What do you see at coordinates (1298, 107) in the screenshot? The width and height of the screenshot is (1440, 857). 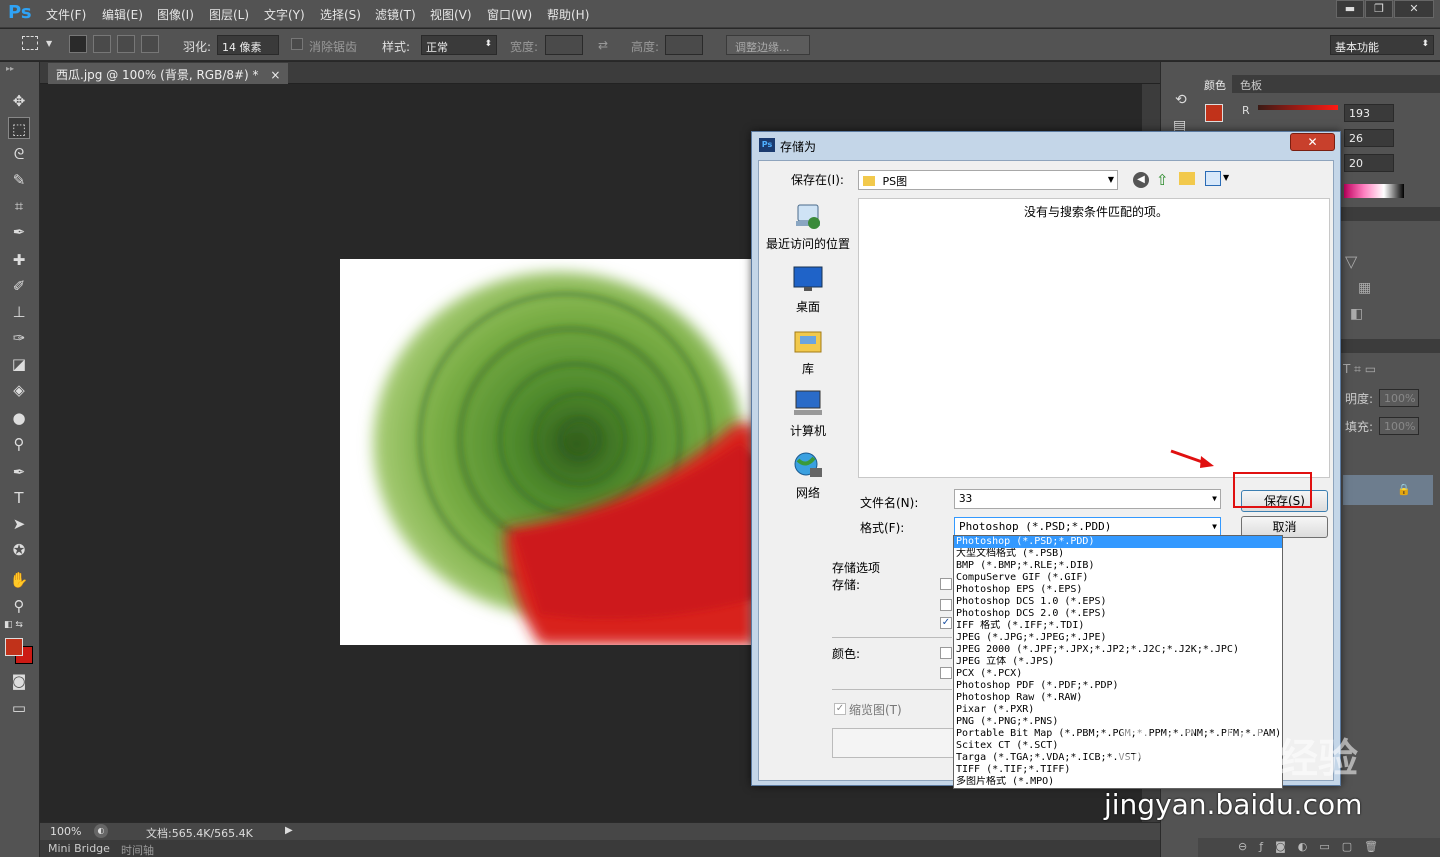 I see `r-slider` at bounding box center [1298, 107].